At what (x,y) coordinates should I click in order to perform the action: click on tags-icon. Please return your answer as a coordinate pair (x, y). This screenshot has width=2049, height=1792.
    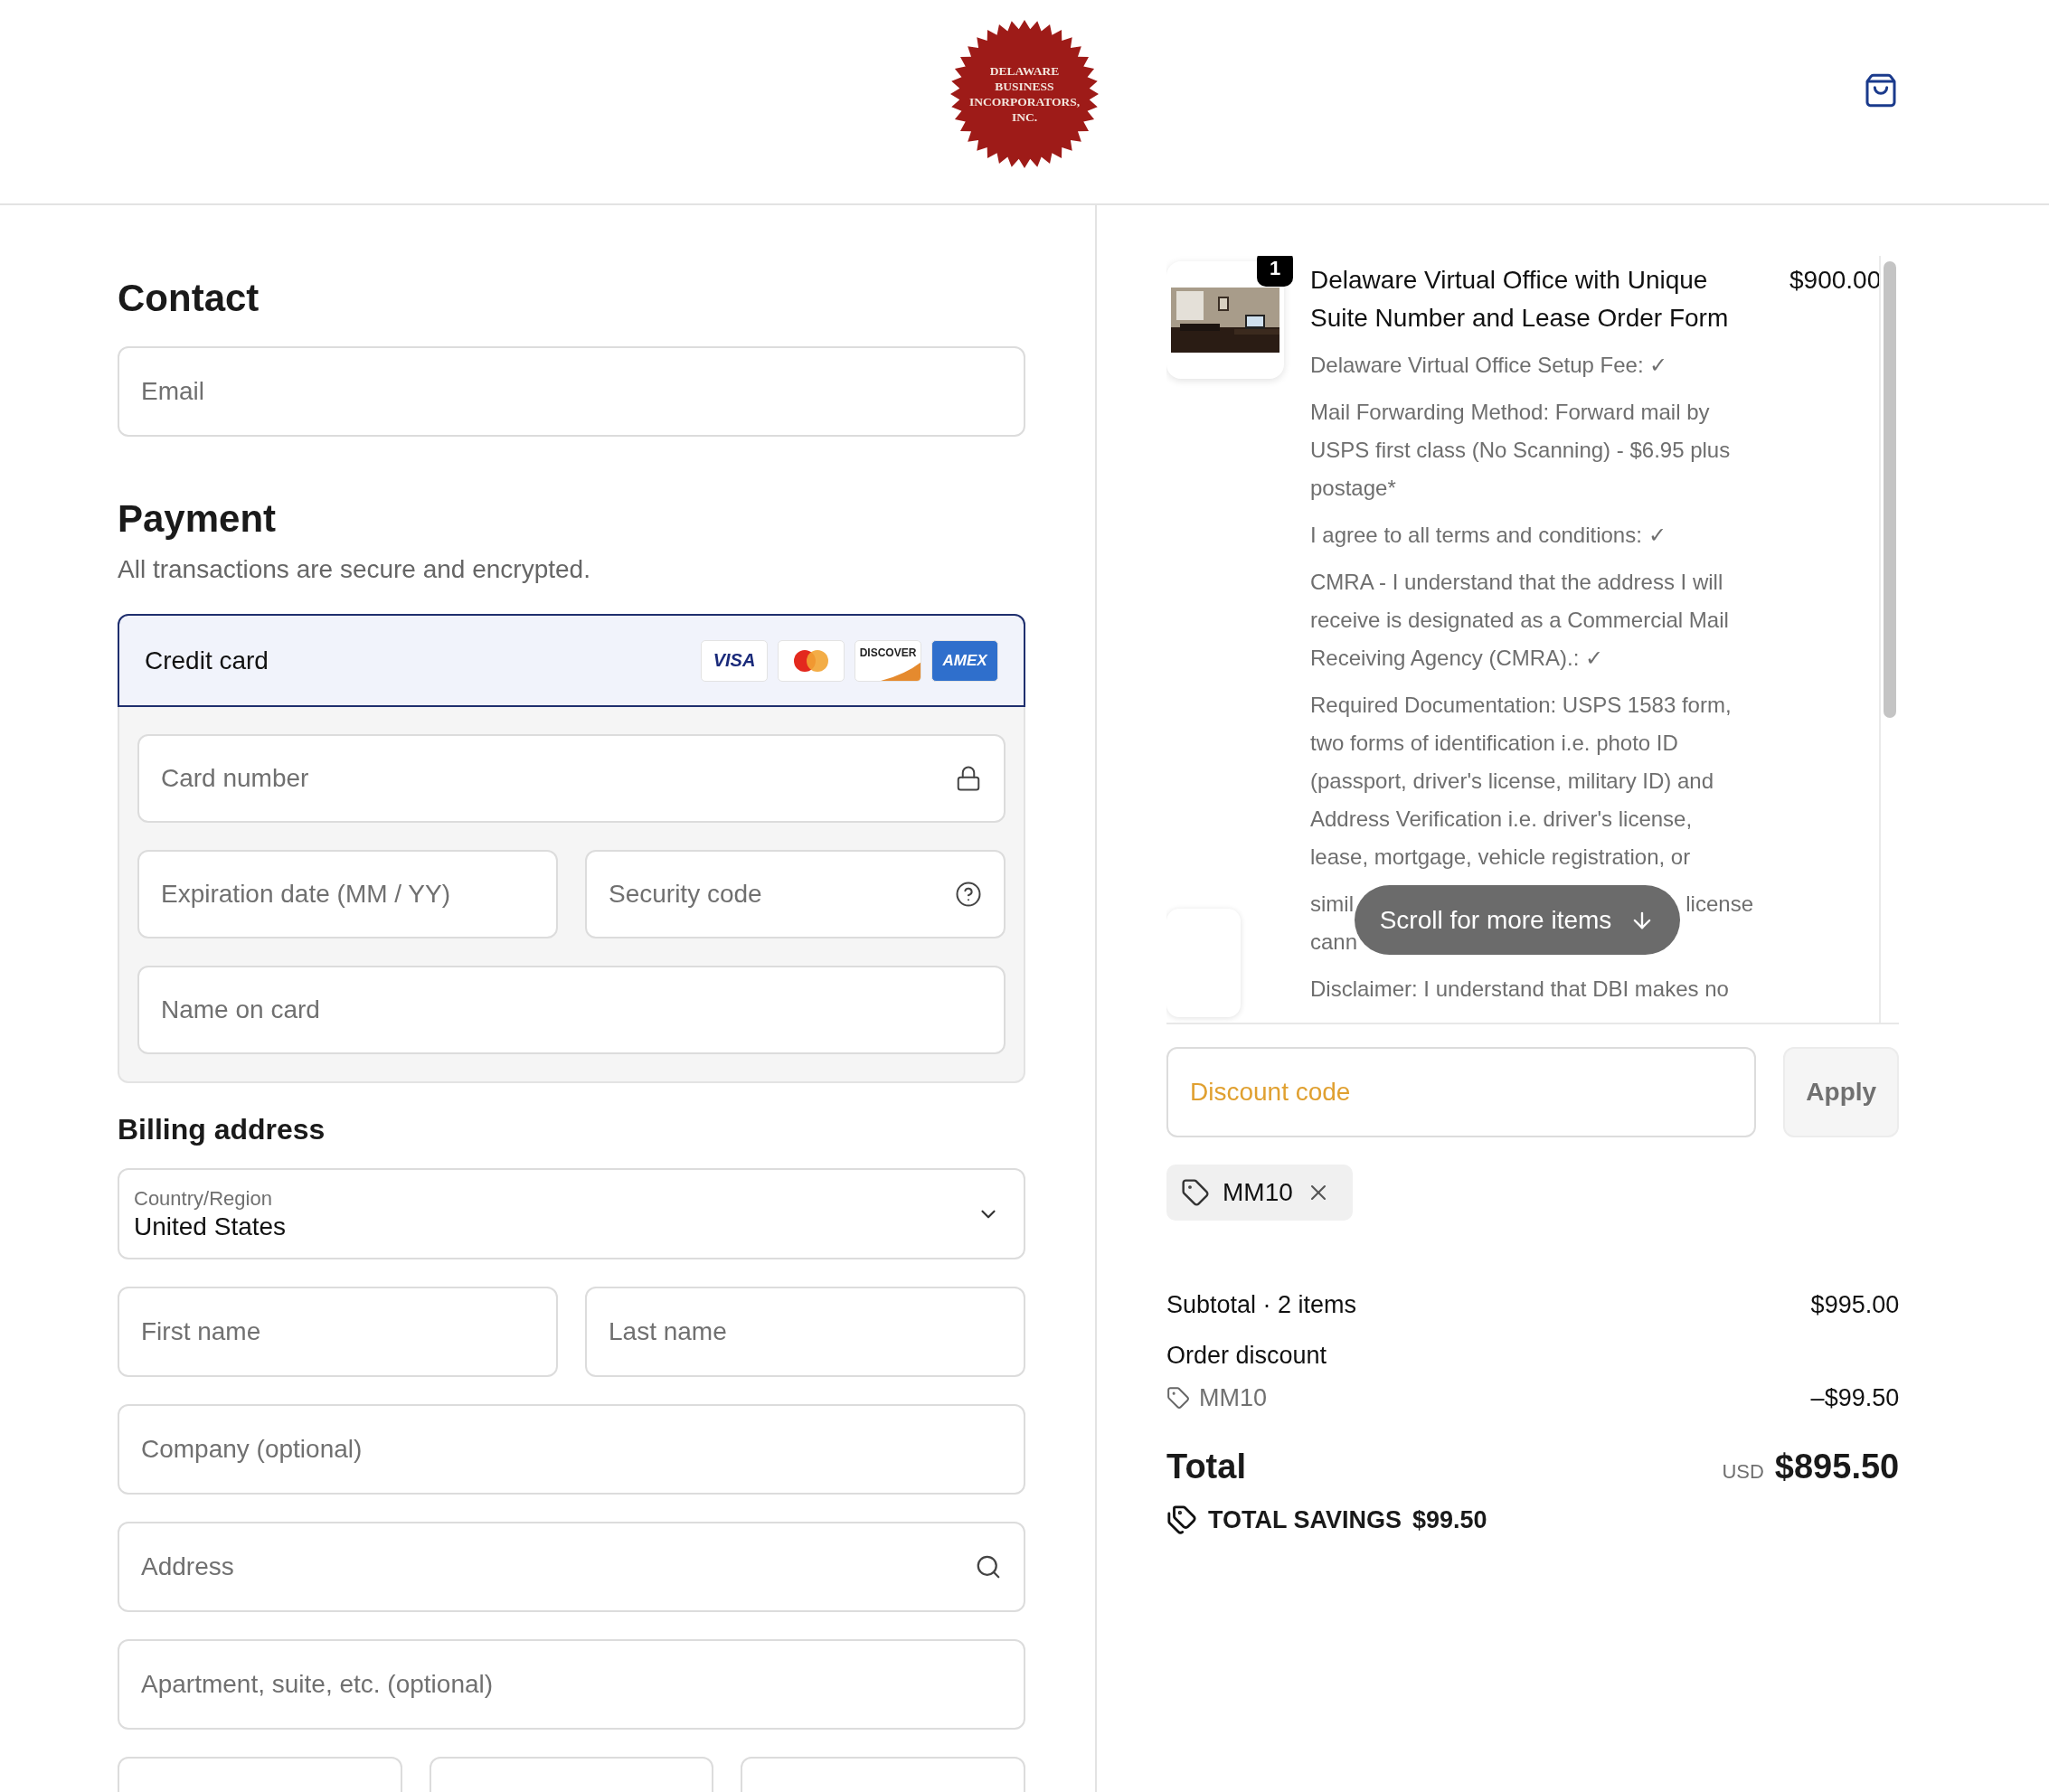
    Looking at the image, I should click on (1181, 1520).